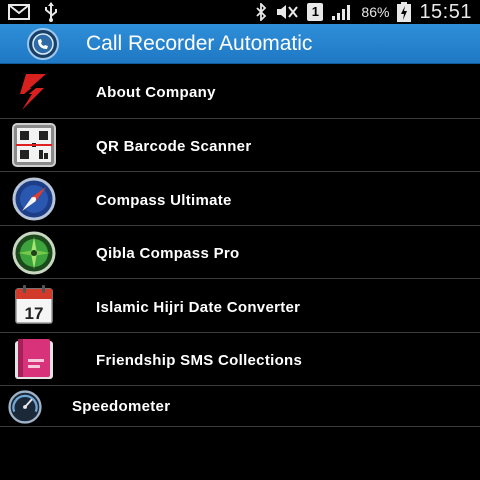  I want to click on mute-icon, so click(288, 12).